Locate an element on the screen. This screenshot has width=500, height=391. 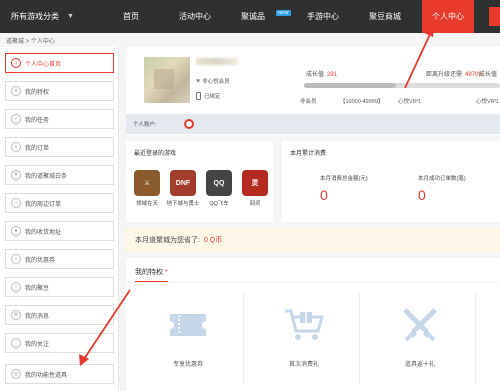
tool-icon: ◎ is located at coordinates (16, 374).